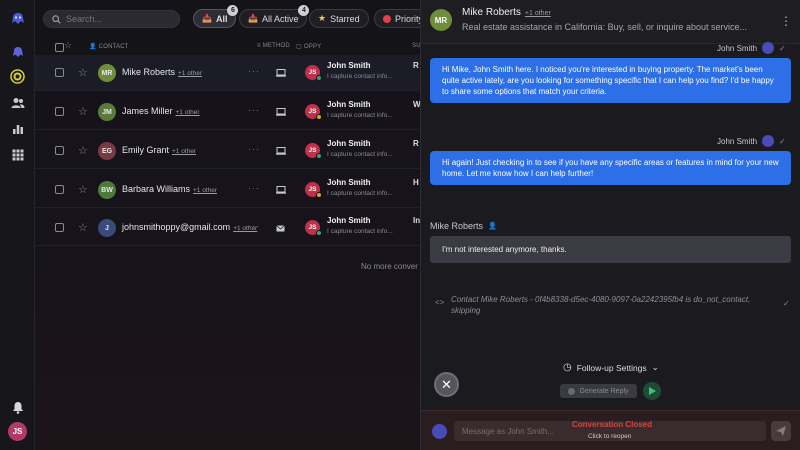 The image size is (800, 450). I want to click on contact-name: James Miller, so click(147, 111).